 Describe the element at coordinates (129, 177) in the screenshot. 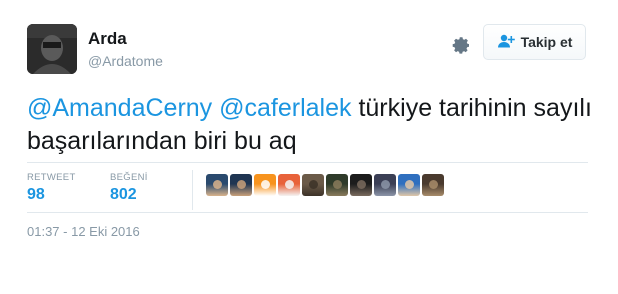

I see `like-label: BEĞENİ` at that location.